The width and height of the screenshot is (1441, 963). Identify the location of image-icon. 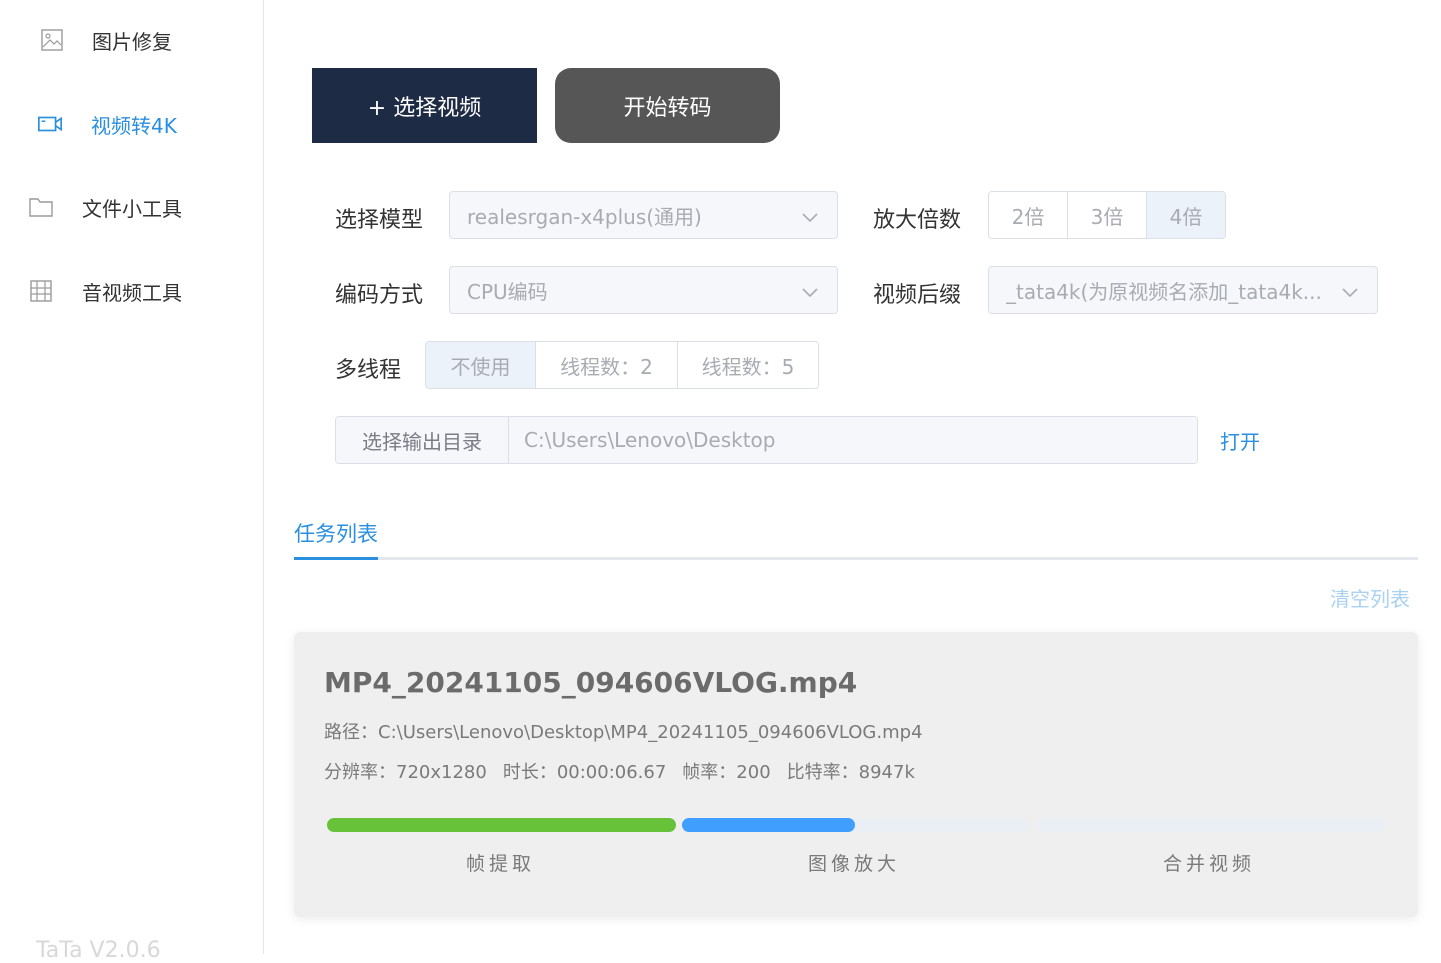
(52, 40).